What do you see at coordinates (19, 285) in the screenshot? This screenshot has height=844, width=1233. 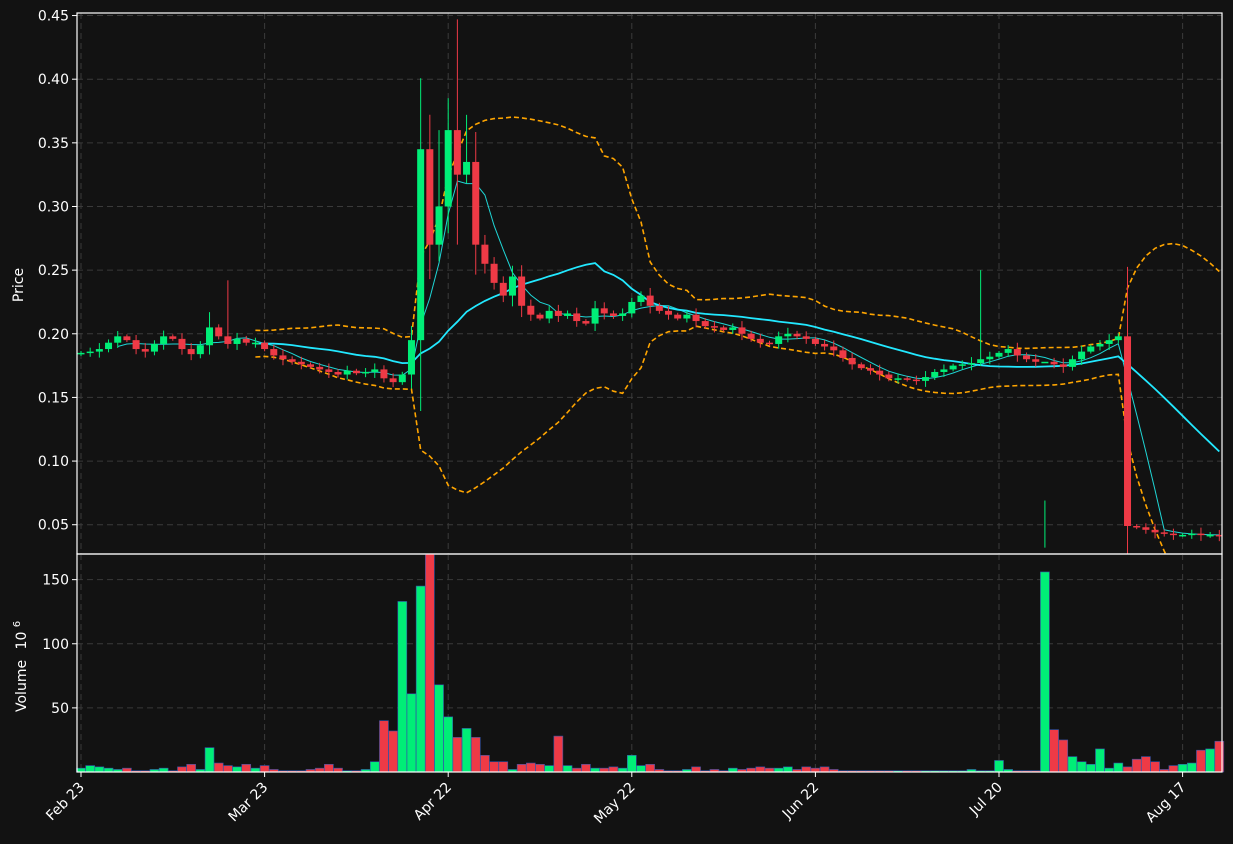 I see `price-axis-label: Price` at bounding box center [19, 285].